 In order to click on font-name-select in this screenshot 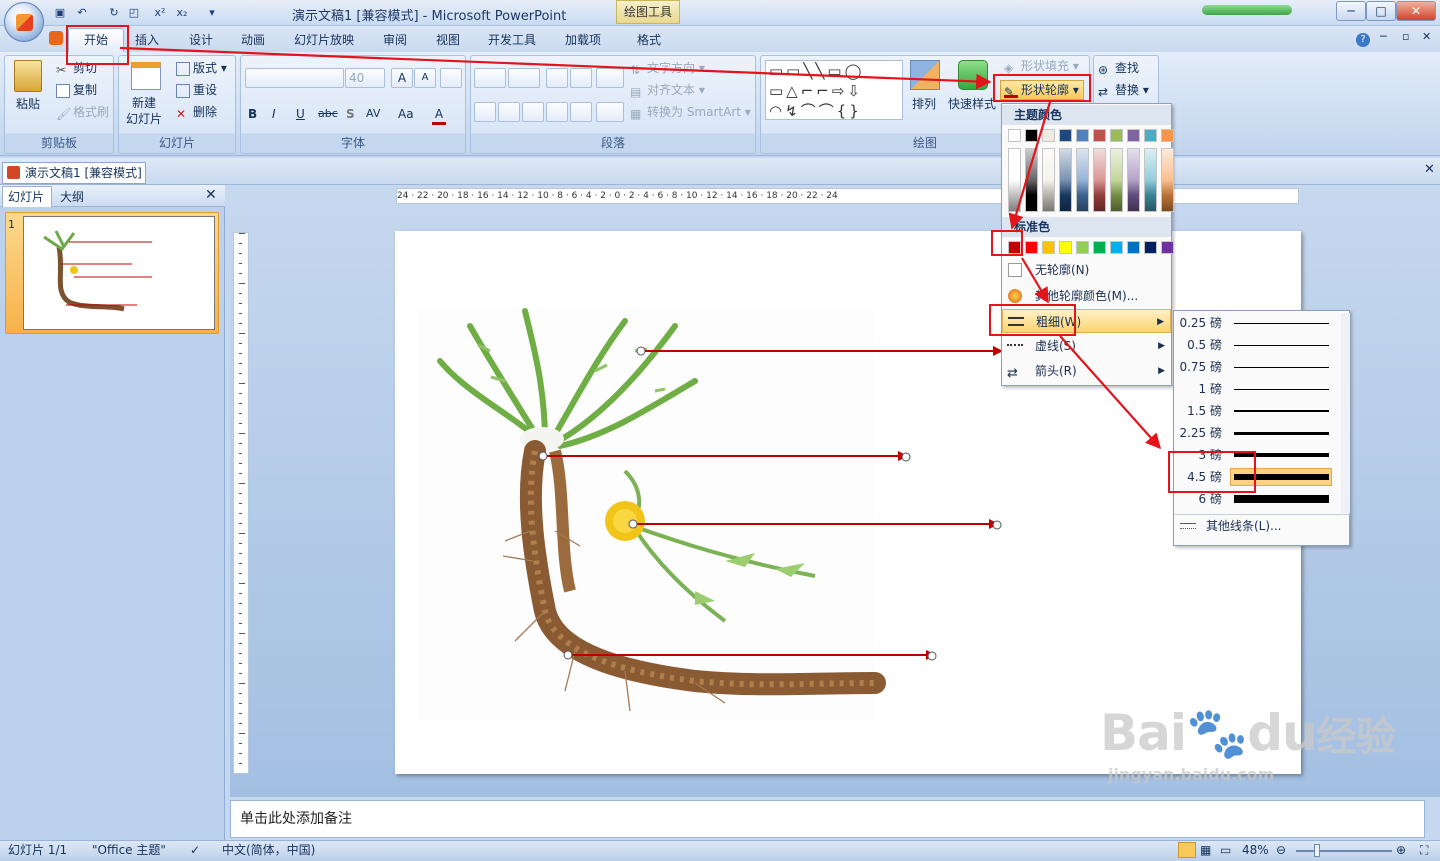, I will do `click(294, 78)`.